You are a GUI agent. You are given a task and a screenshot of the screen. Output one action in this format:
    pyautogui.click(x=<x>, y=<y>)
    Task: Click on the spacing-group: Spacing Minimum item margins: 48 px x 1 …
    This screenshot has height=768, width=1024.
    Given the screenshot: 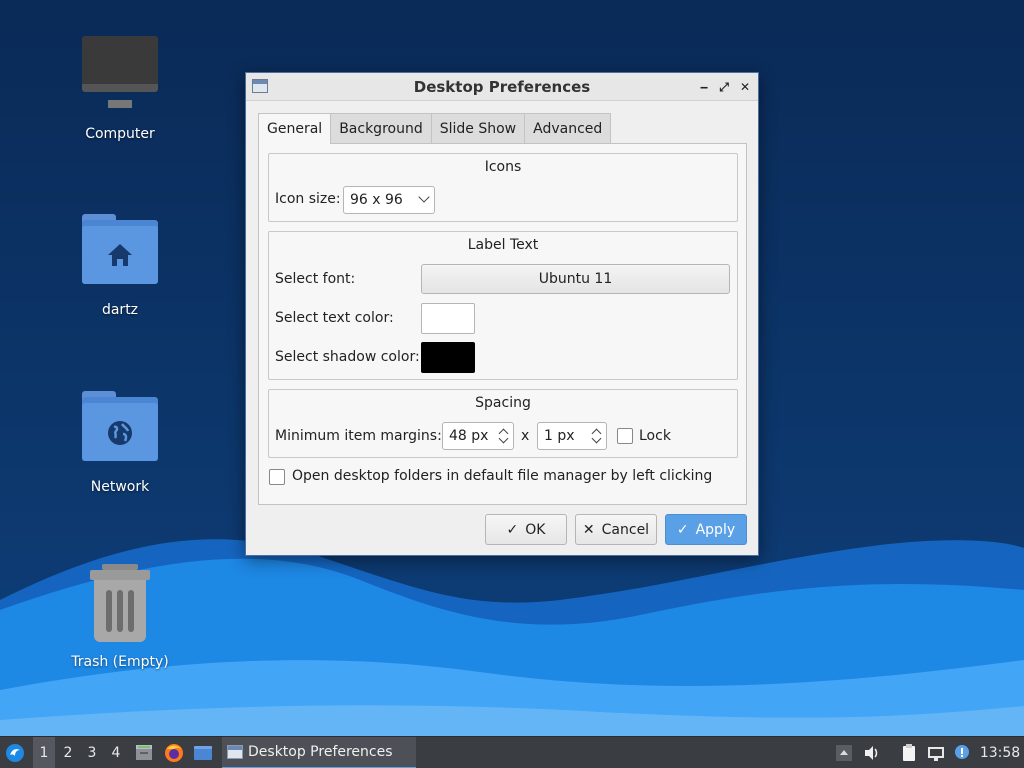 What is the action you would take?
    pyautogui.click(x=503, y=423)
    